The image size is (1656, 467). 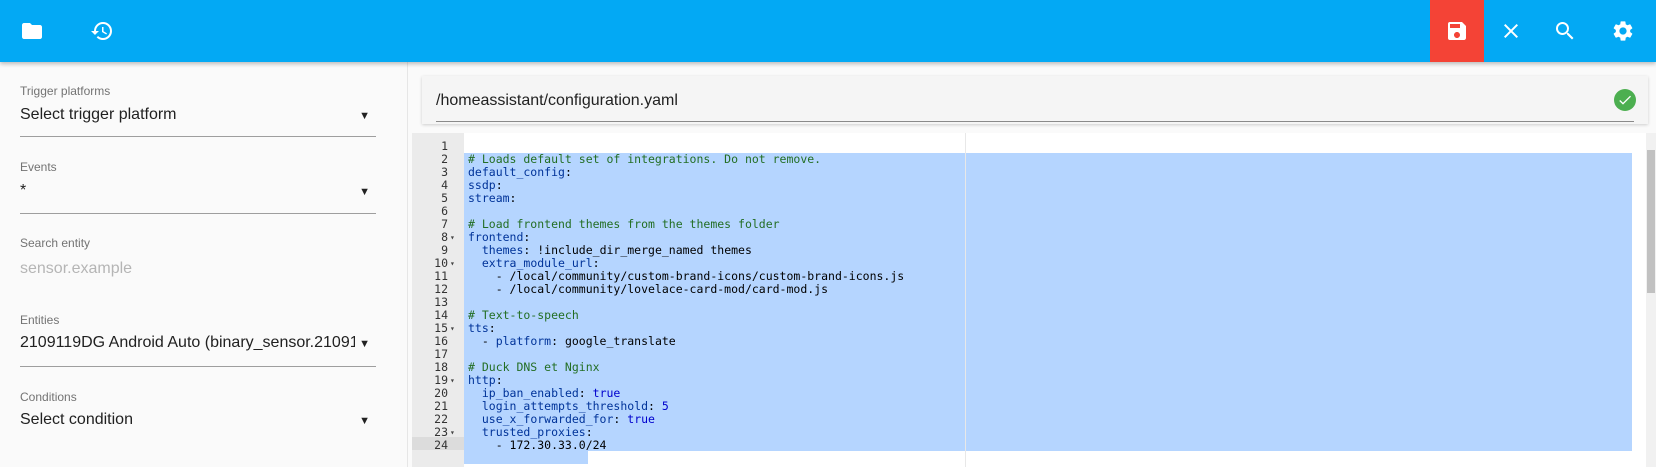 I want to click on code-line: 13, so click(x=1022, y=301).